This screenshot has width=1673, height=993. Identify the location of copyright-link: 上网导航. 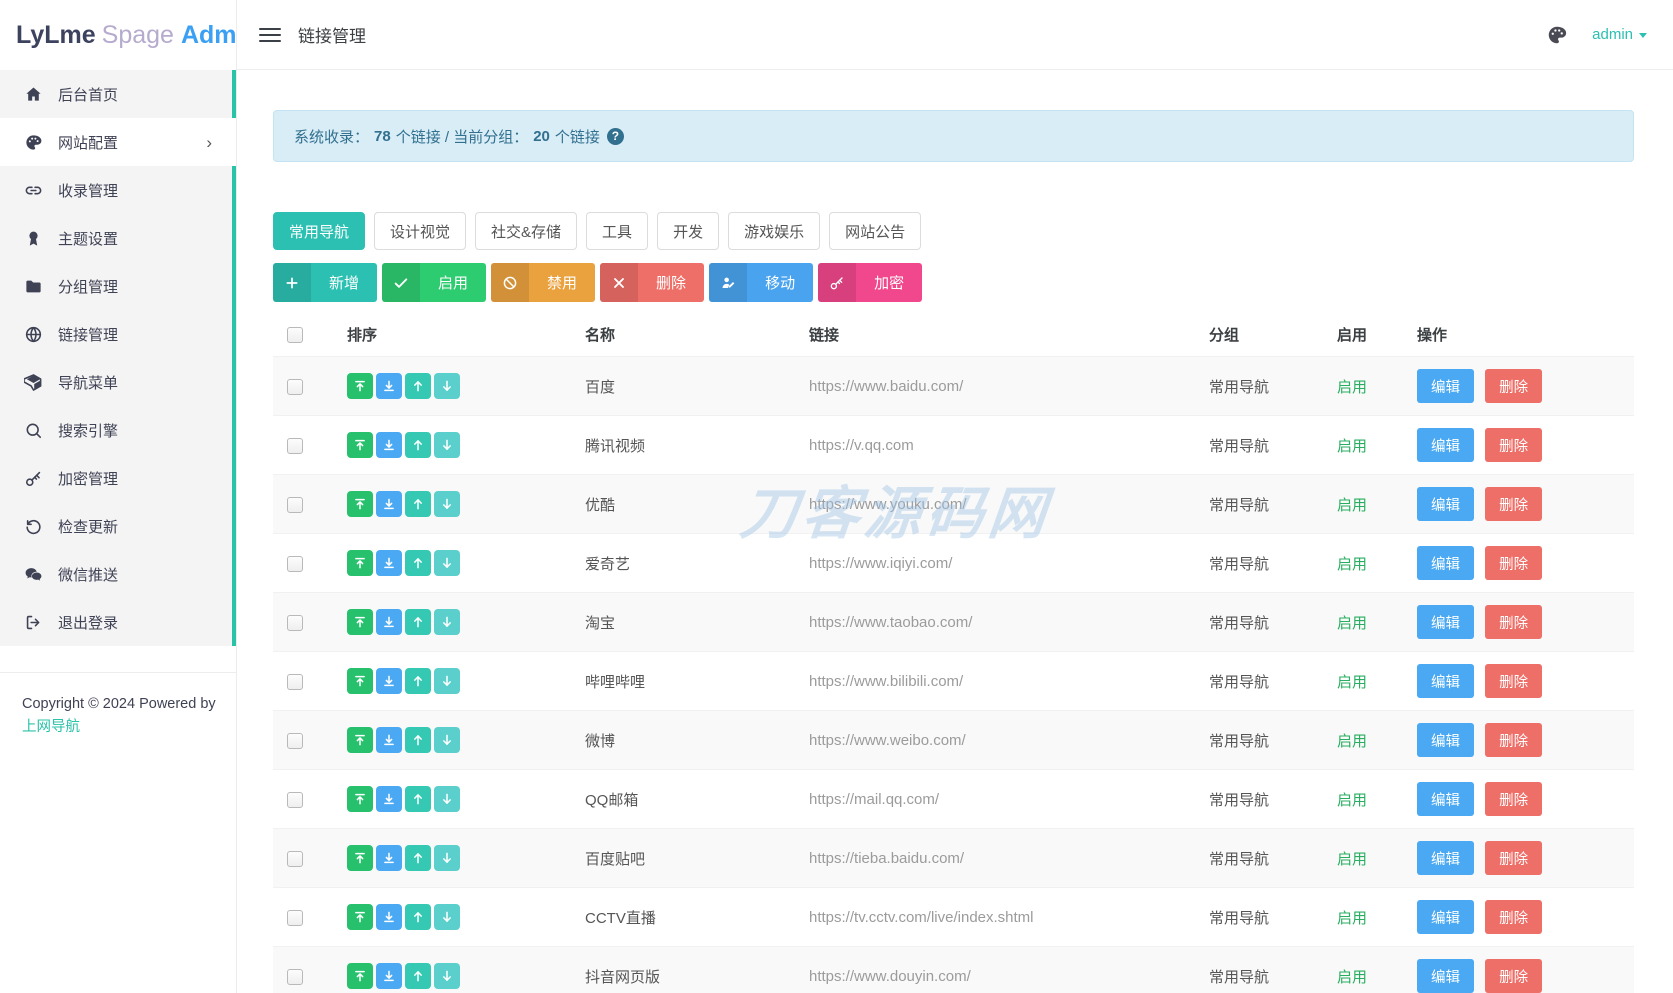
(51, 727).